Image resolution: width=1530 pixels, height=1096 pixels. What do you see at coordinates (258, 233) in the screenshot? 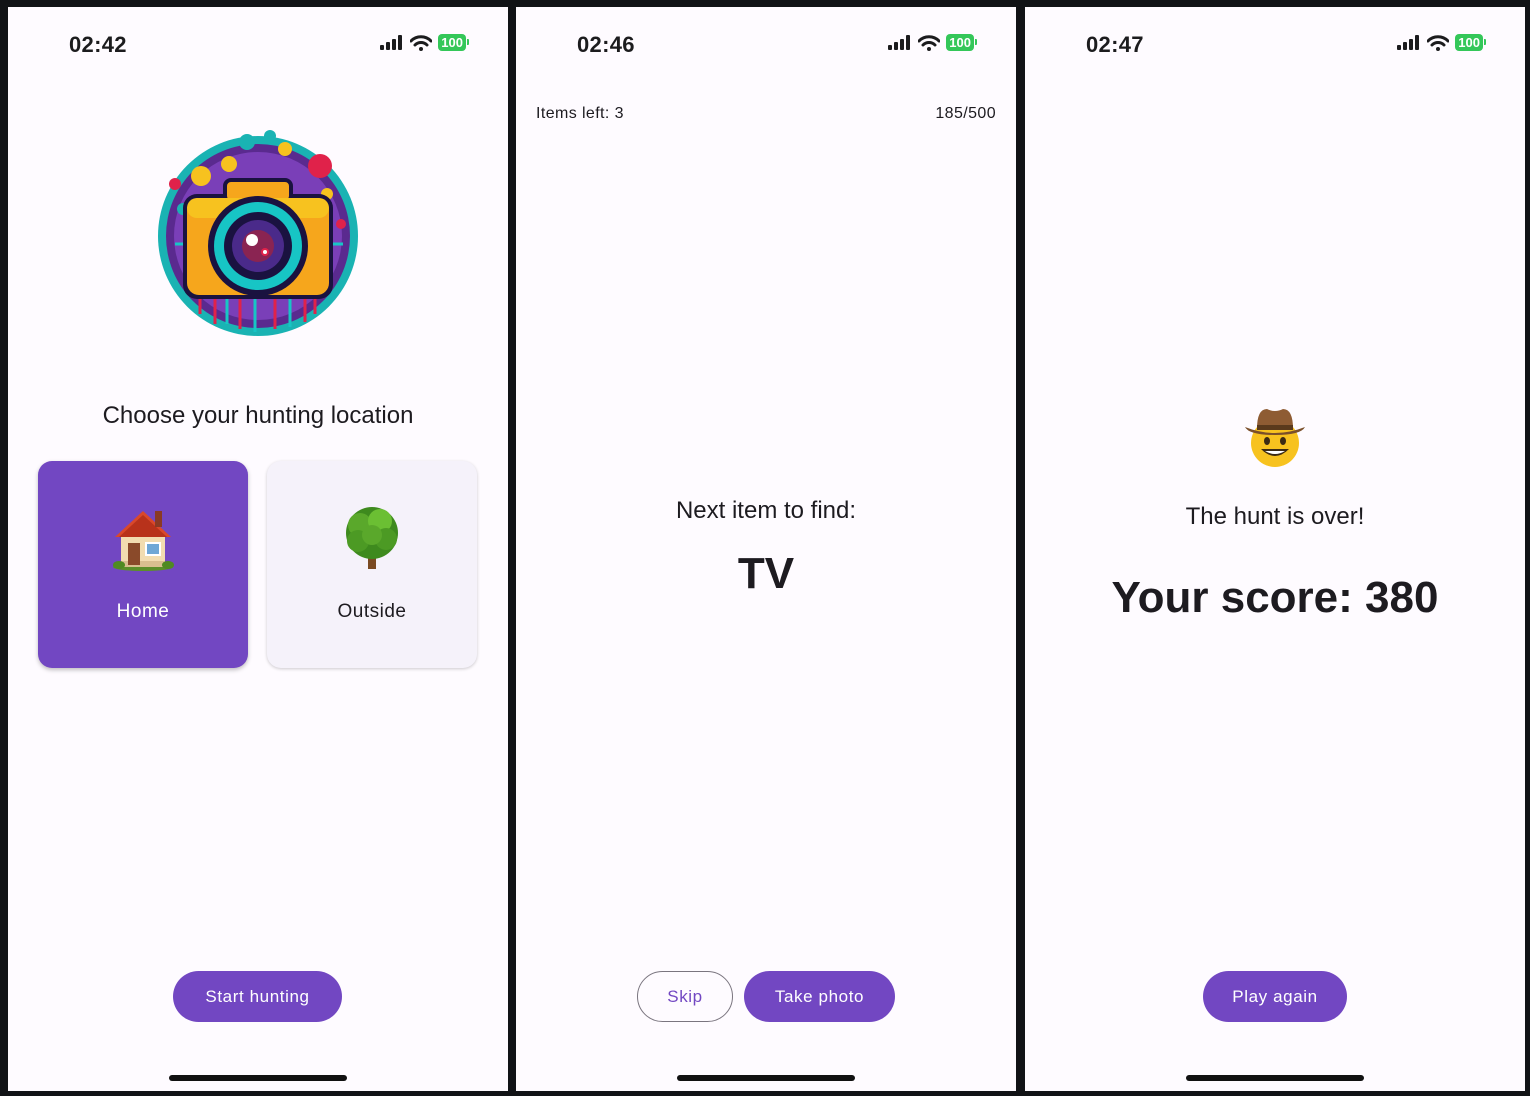
I see `camera-logo-icon` at bounding box center [258, 233].